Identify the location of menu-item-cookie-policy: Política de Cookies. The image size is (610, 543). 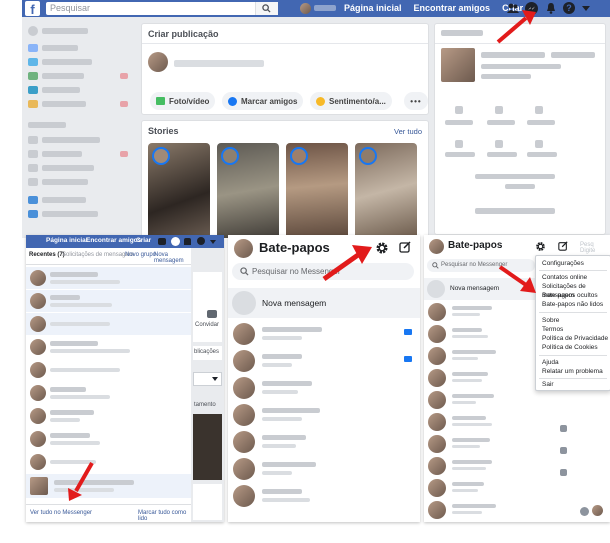
(570, 347).